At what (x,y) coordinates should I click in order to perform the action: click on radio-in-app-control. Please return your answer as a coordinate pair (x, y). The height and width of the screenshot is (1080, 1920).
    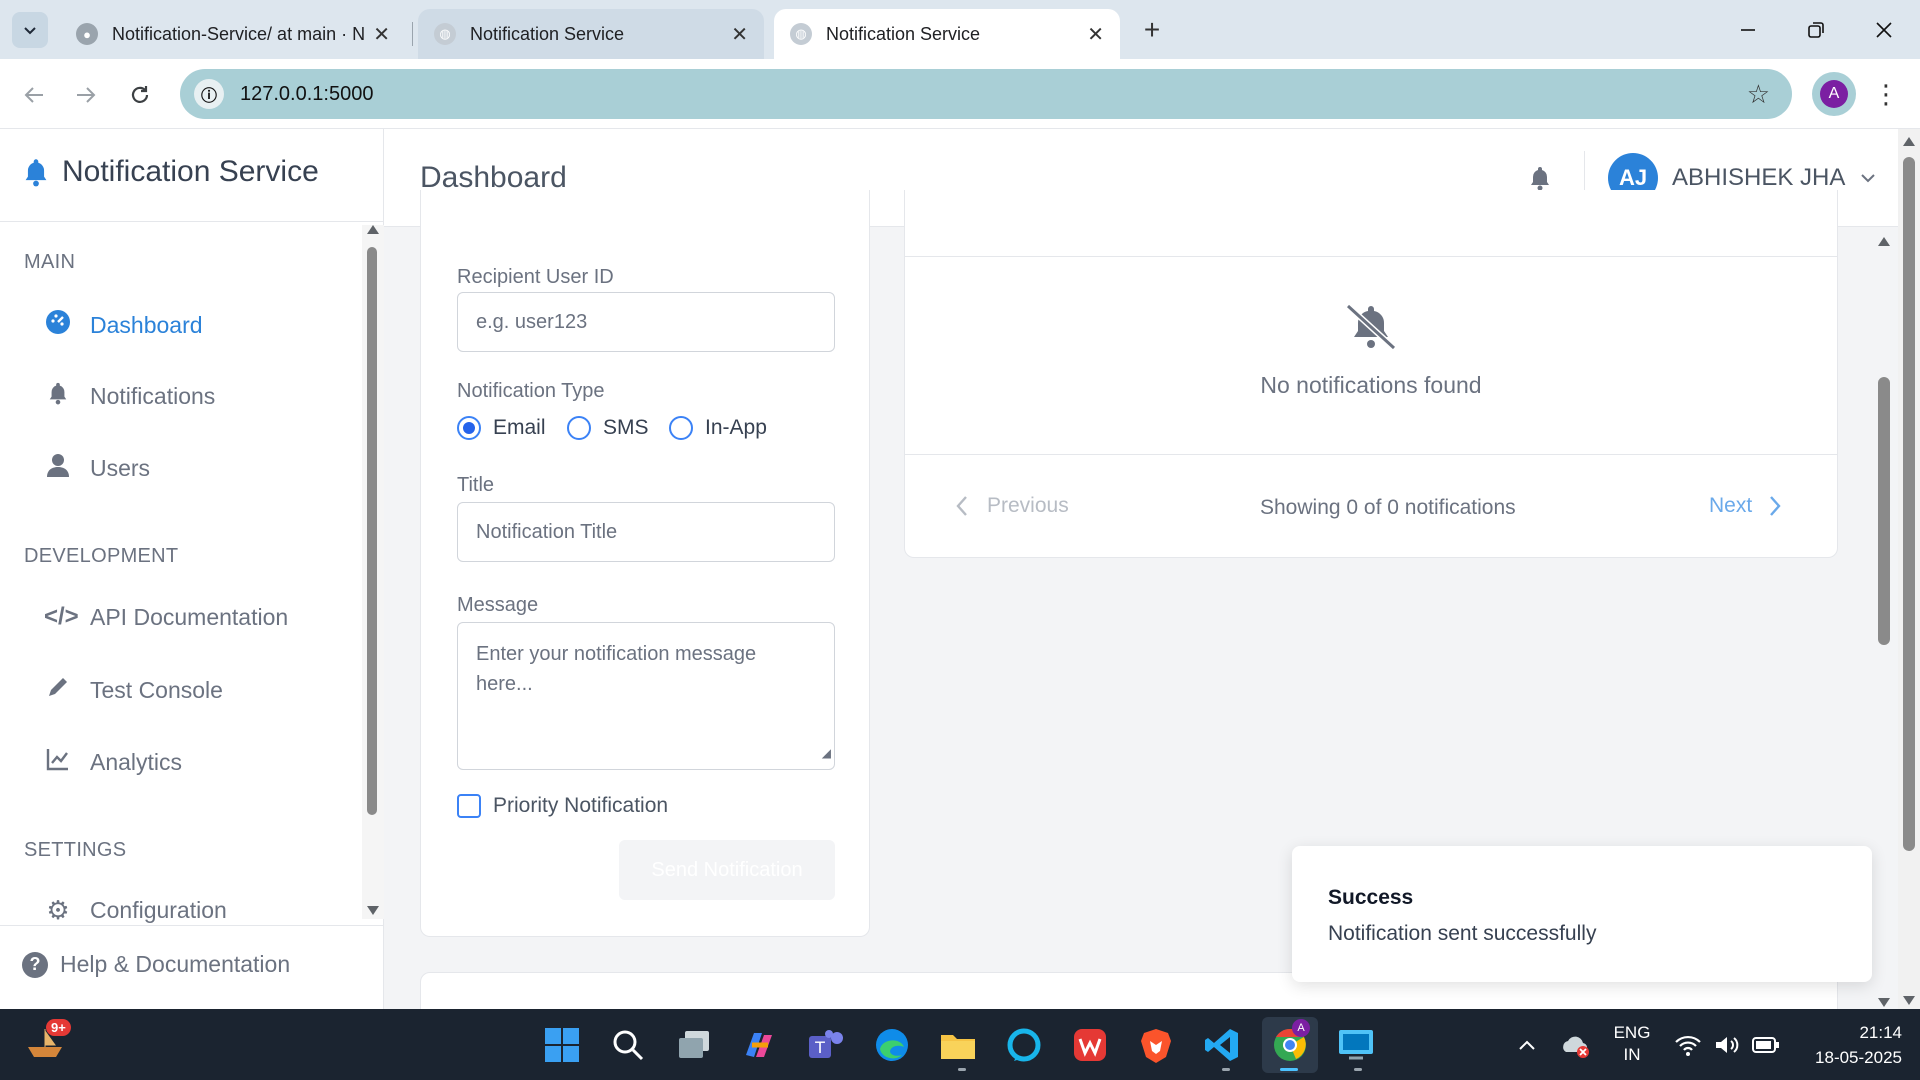
    Looking at the image, I should click on (681, 428).